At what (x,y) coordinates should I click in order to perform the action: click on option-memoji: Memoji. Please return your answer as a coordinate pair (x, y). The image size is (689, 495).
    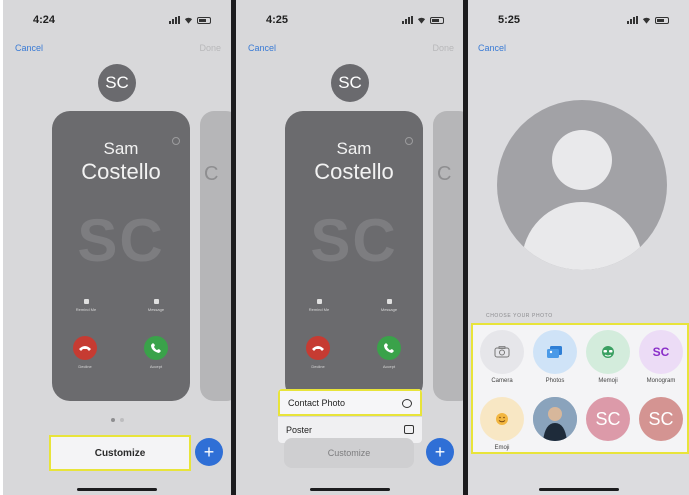
    Looking at the image, I should click on (608, 357).